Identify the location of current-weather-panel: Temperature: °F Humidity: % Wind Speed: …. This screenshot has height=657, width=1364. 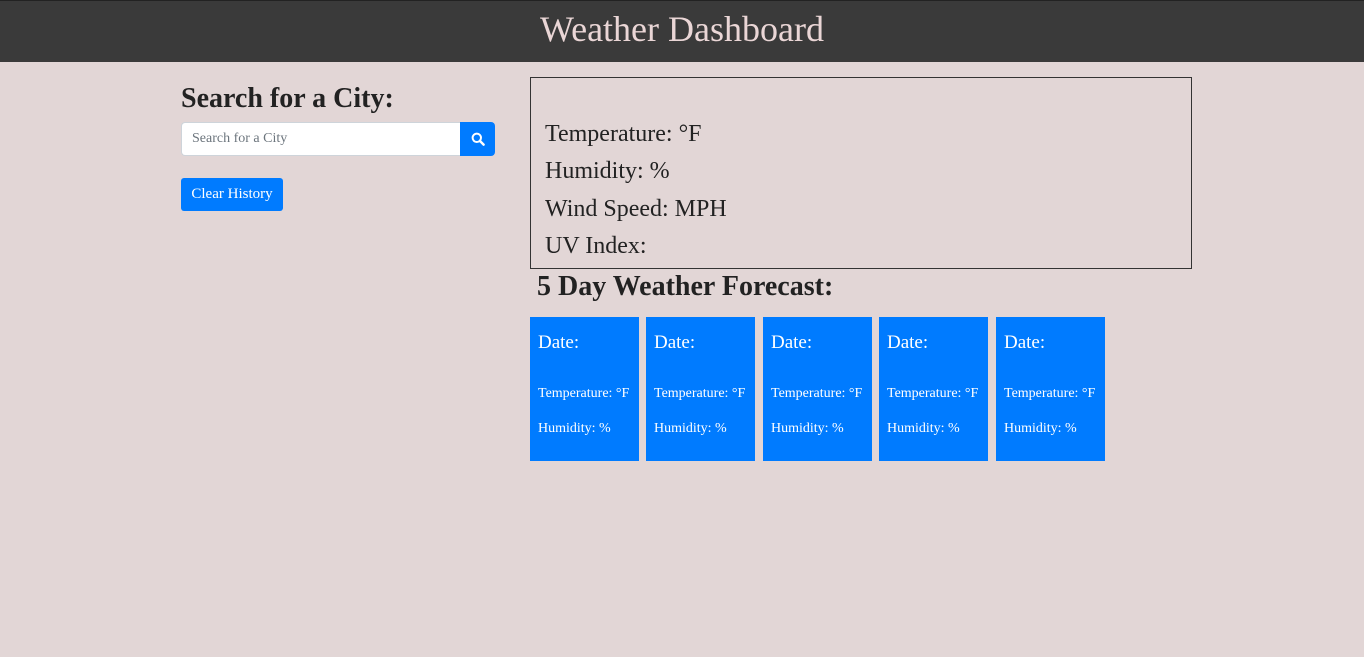
(861, 173).